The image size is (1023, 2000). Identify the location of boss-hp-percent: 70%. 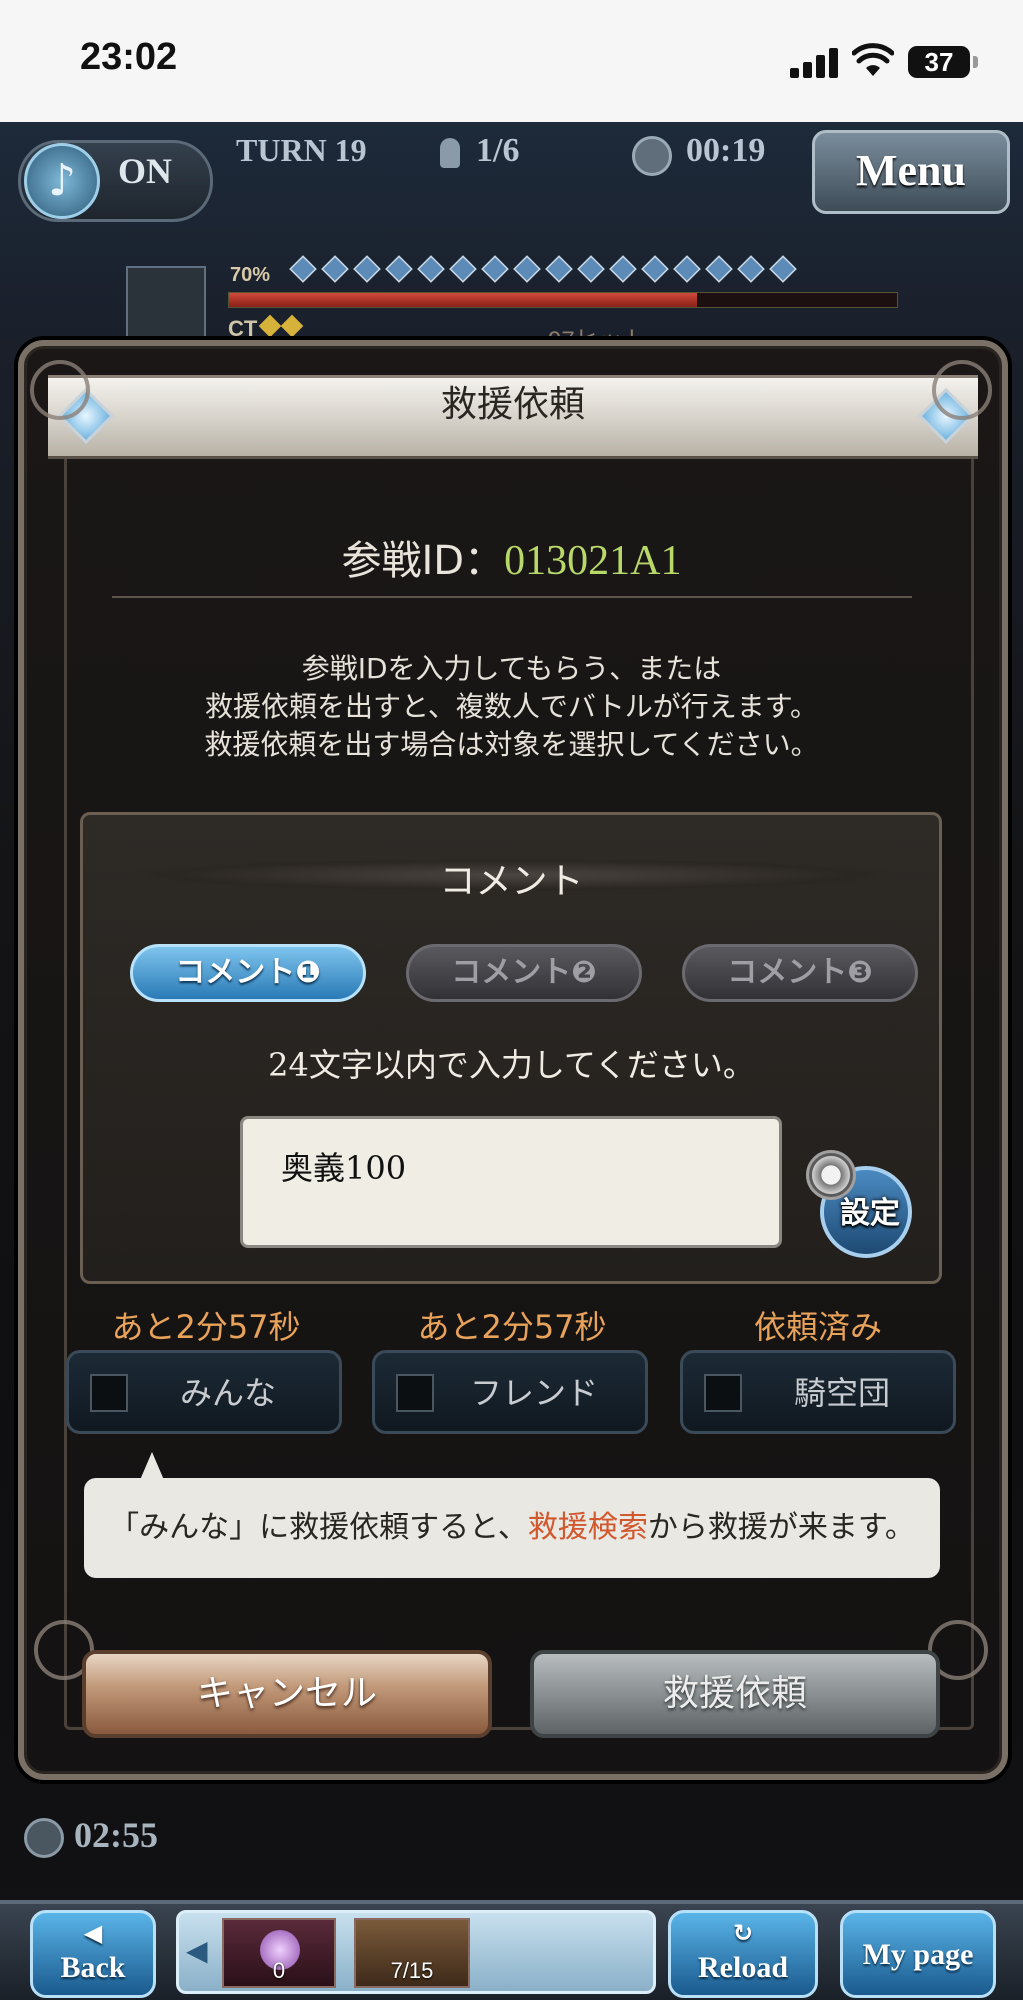
(250, 275).